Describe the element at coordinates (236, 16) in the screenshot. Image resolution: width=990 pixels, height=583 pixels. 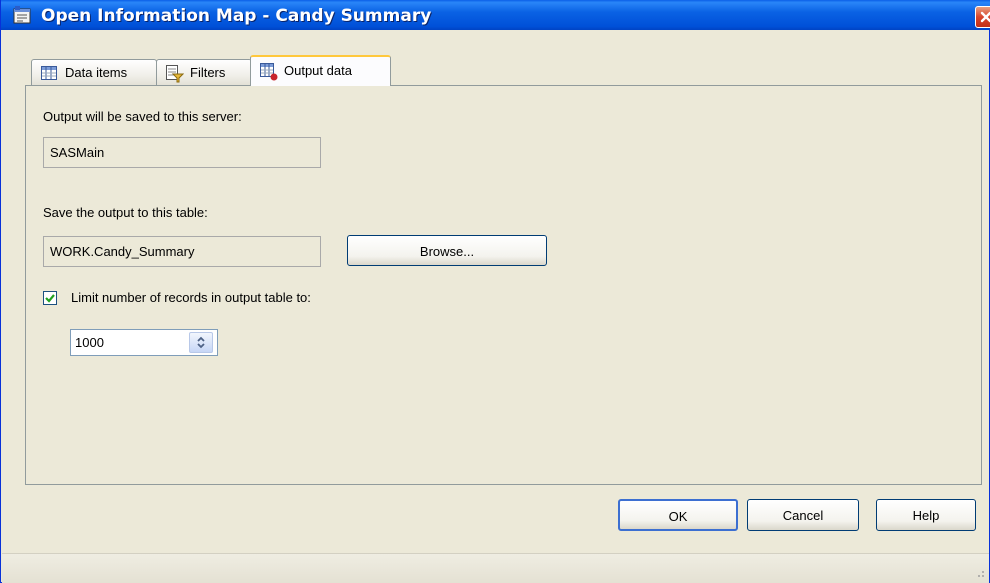
I see `window-title: Open Information Map - Candy Summary` at that location.